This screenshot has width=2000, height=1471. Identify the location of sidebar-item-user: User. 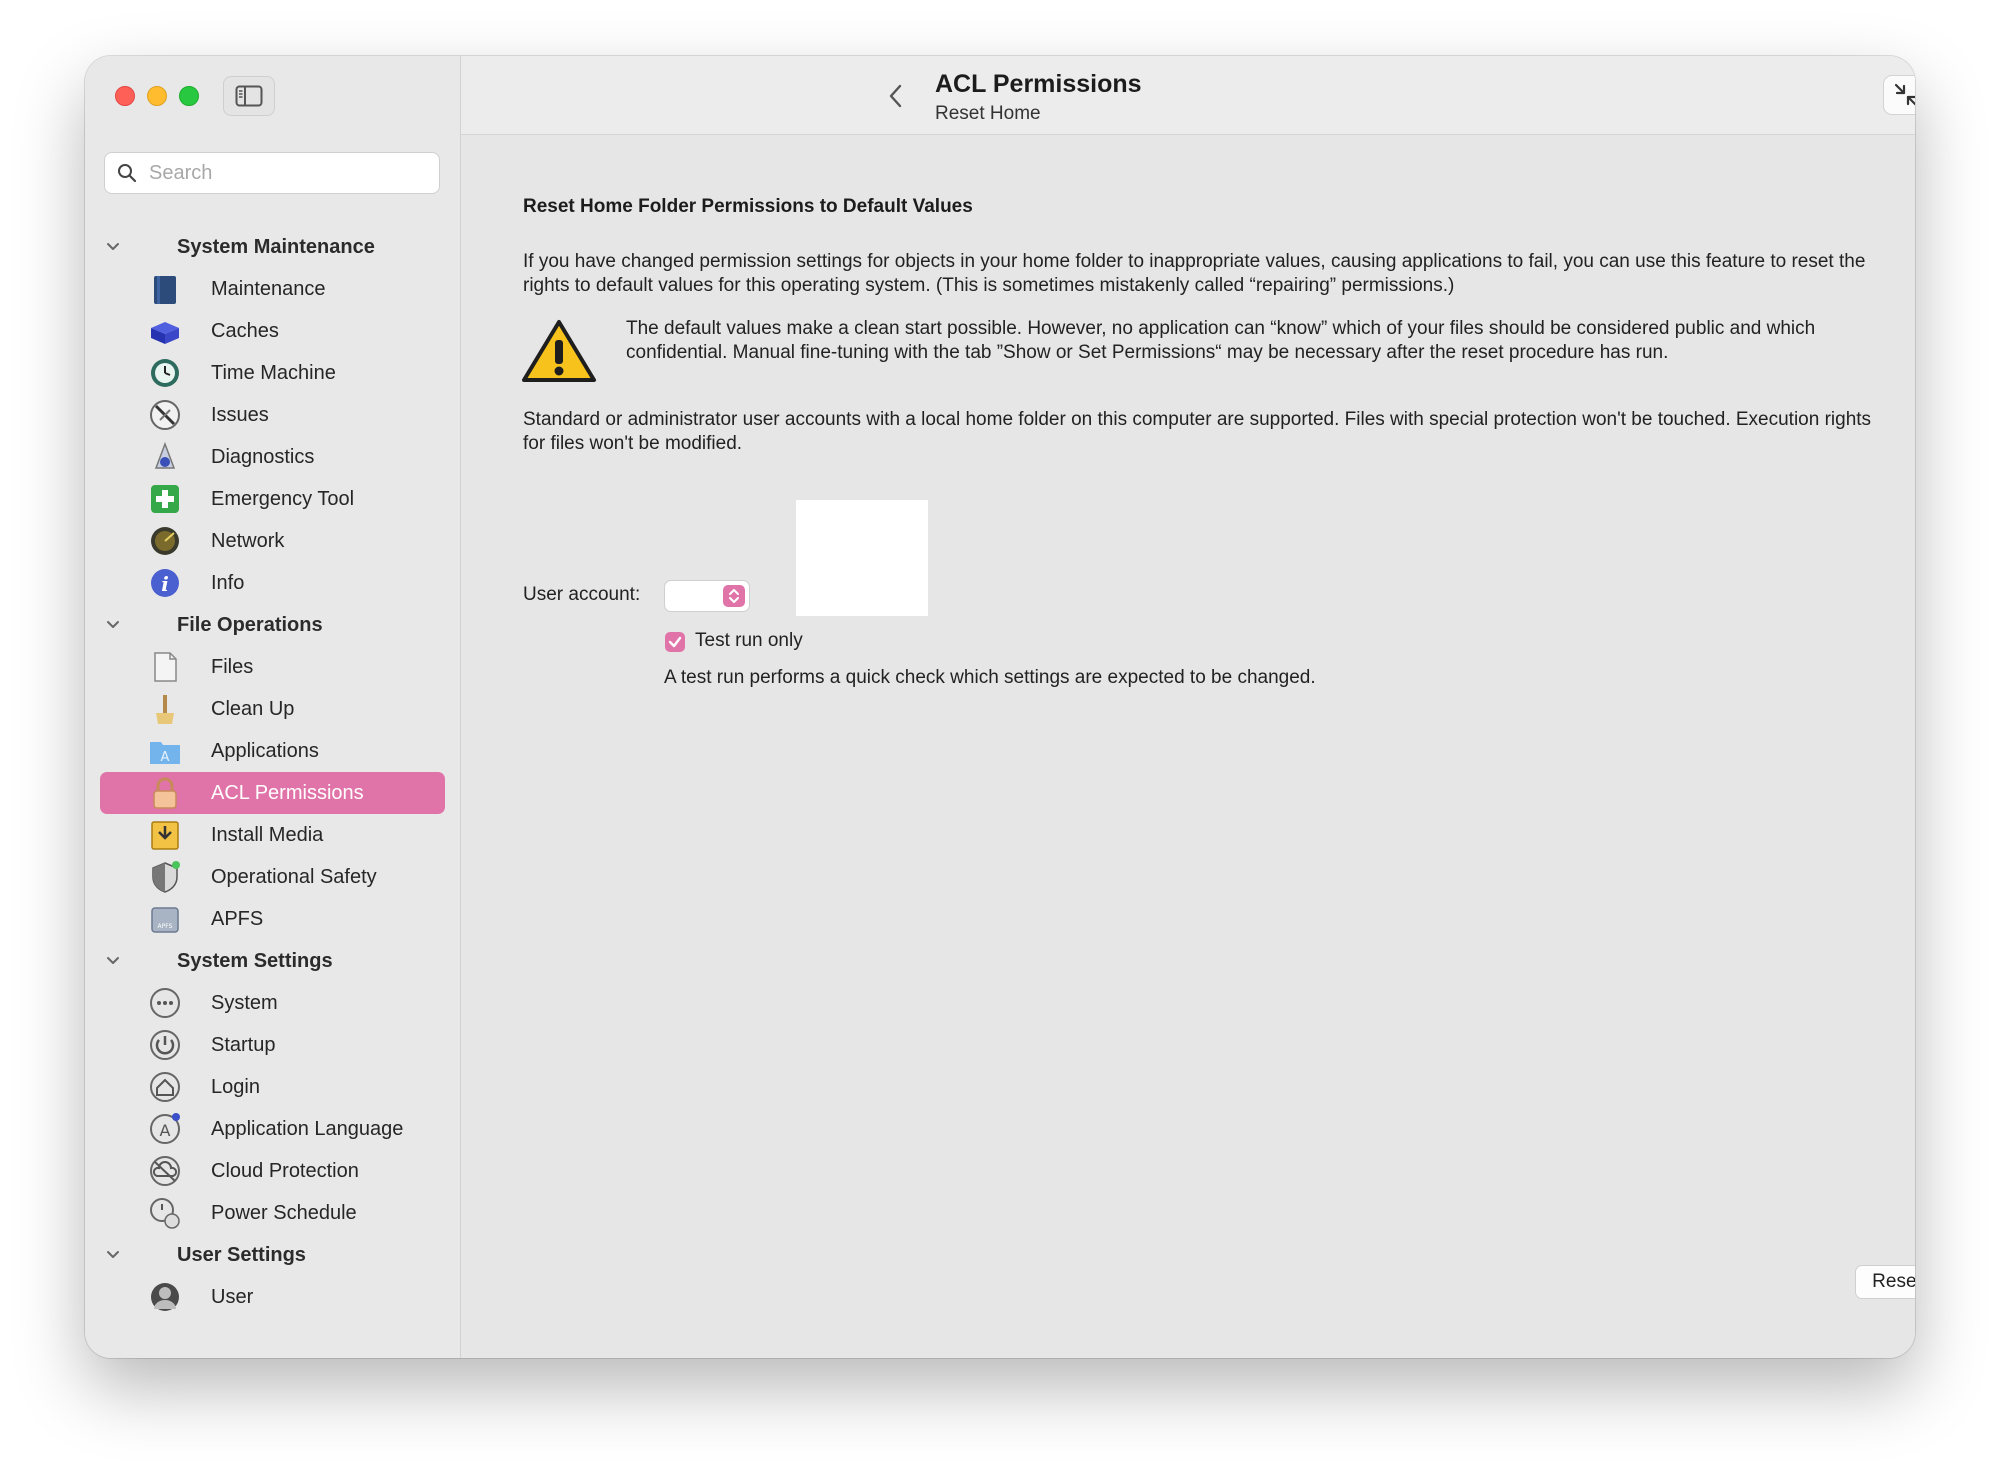
(272, 1297).